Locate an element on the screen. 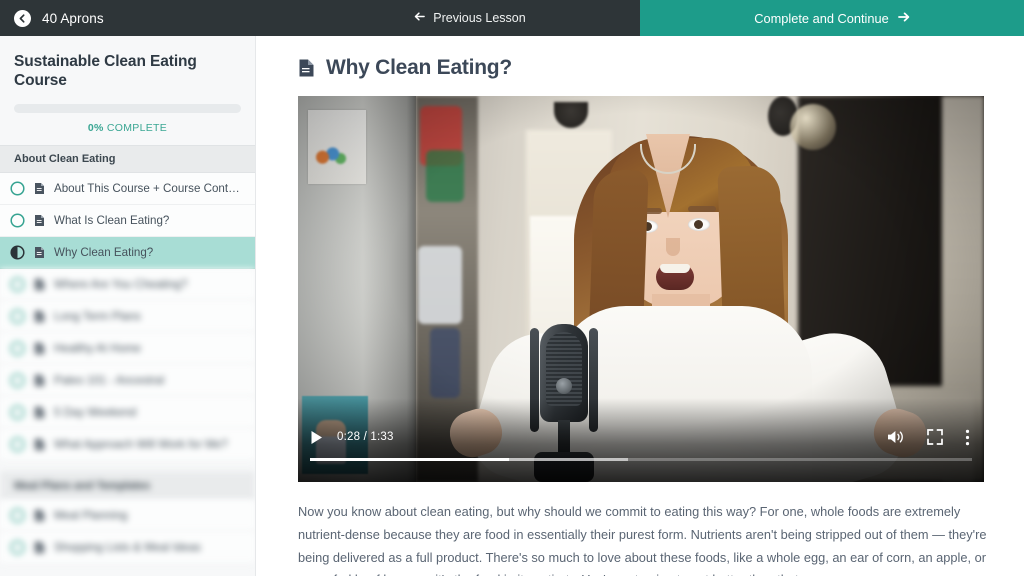 The height and width of the screenshot is (576, 1024). status-in-progress-icon is located at coordinates (17, 252).